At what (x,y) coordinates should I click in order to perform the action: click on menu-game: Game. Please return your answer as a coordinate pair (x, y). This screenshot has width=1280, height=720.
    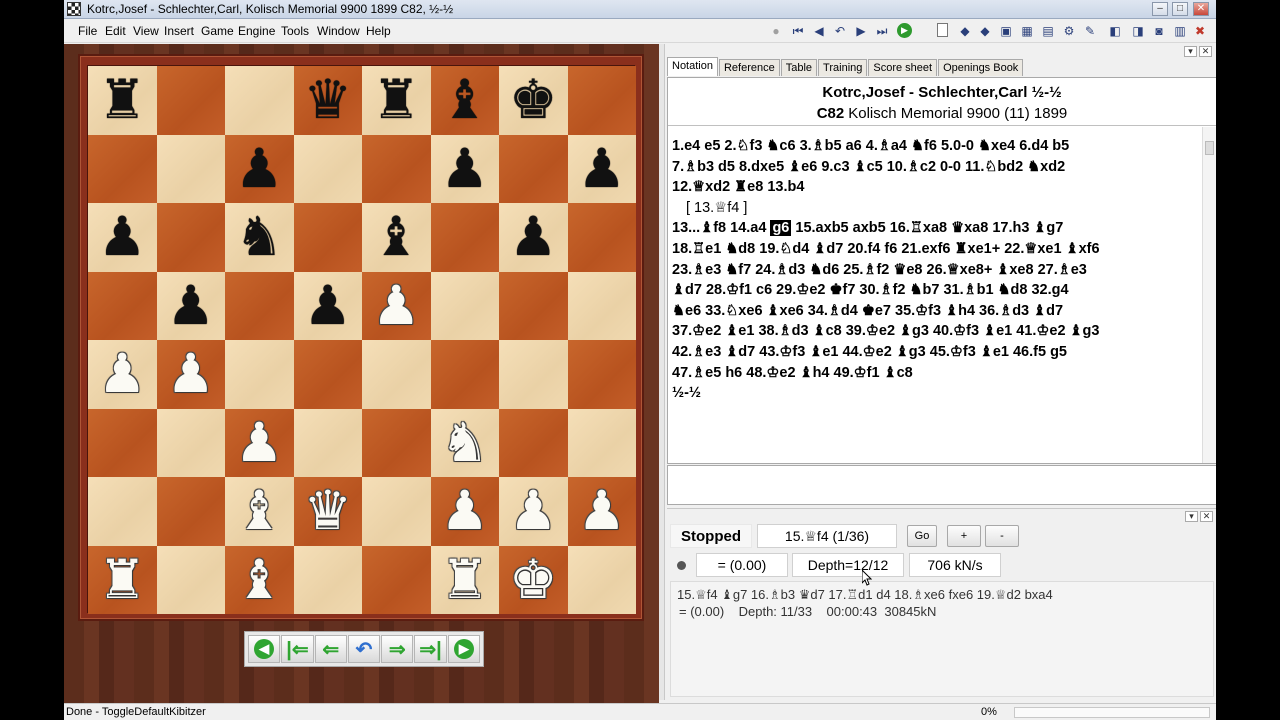
    Looking at the image, I should click on (217, 31).